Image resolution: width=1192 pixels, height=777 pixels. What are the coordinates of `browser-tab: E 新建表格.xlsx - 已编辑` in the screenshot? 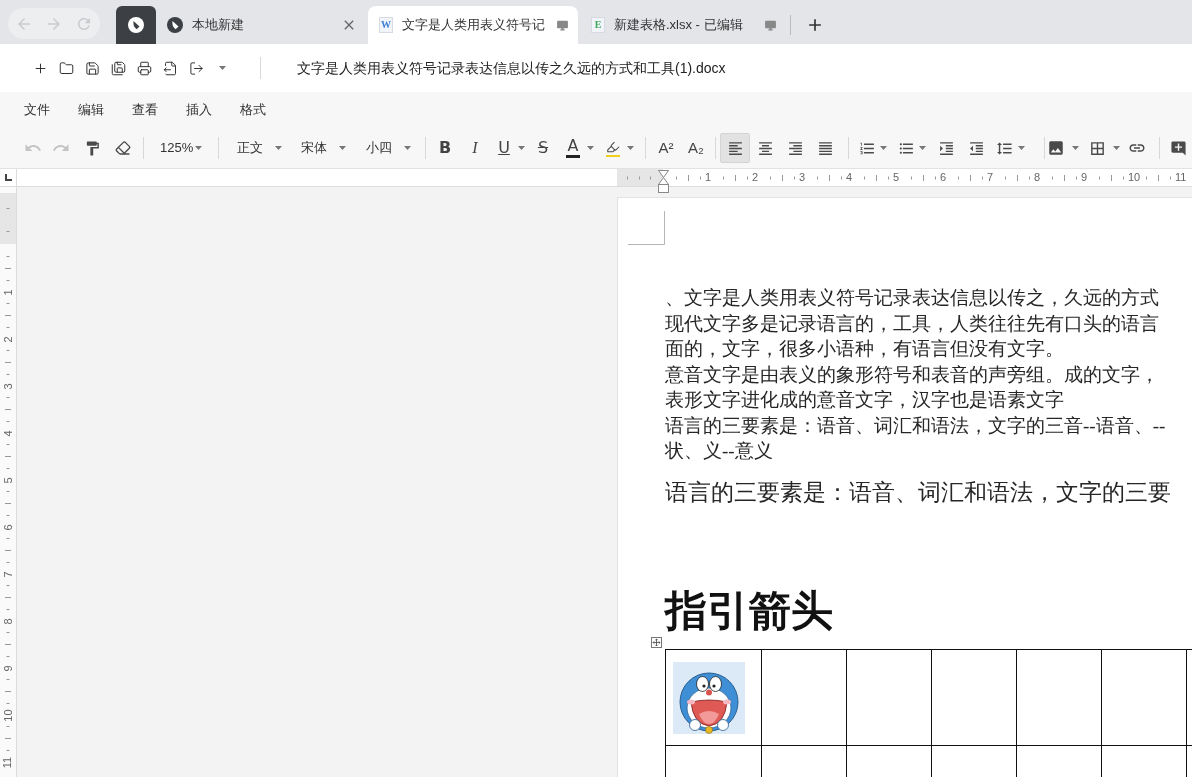 It's located at (683, 25).